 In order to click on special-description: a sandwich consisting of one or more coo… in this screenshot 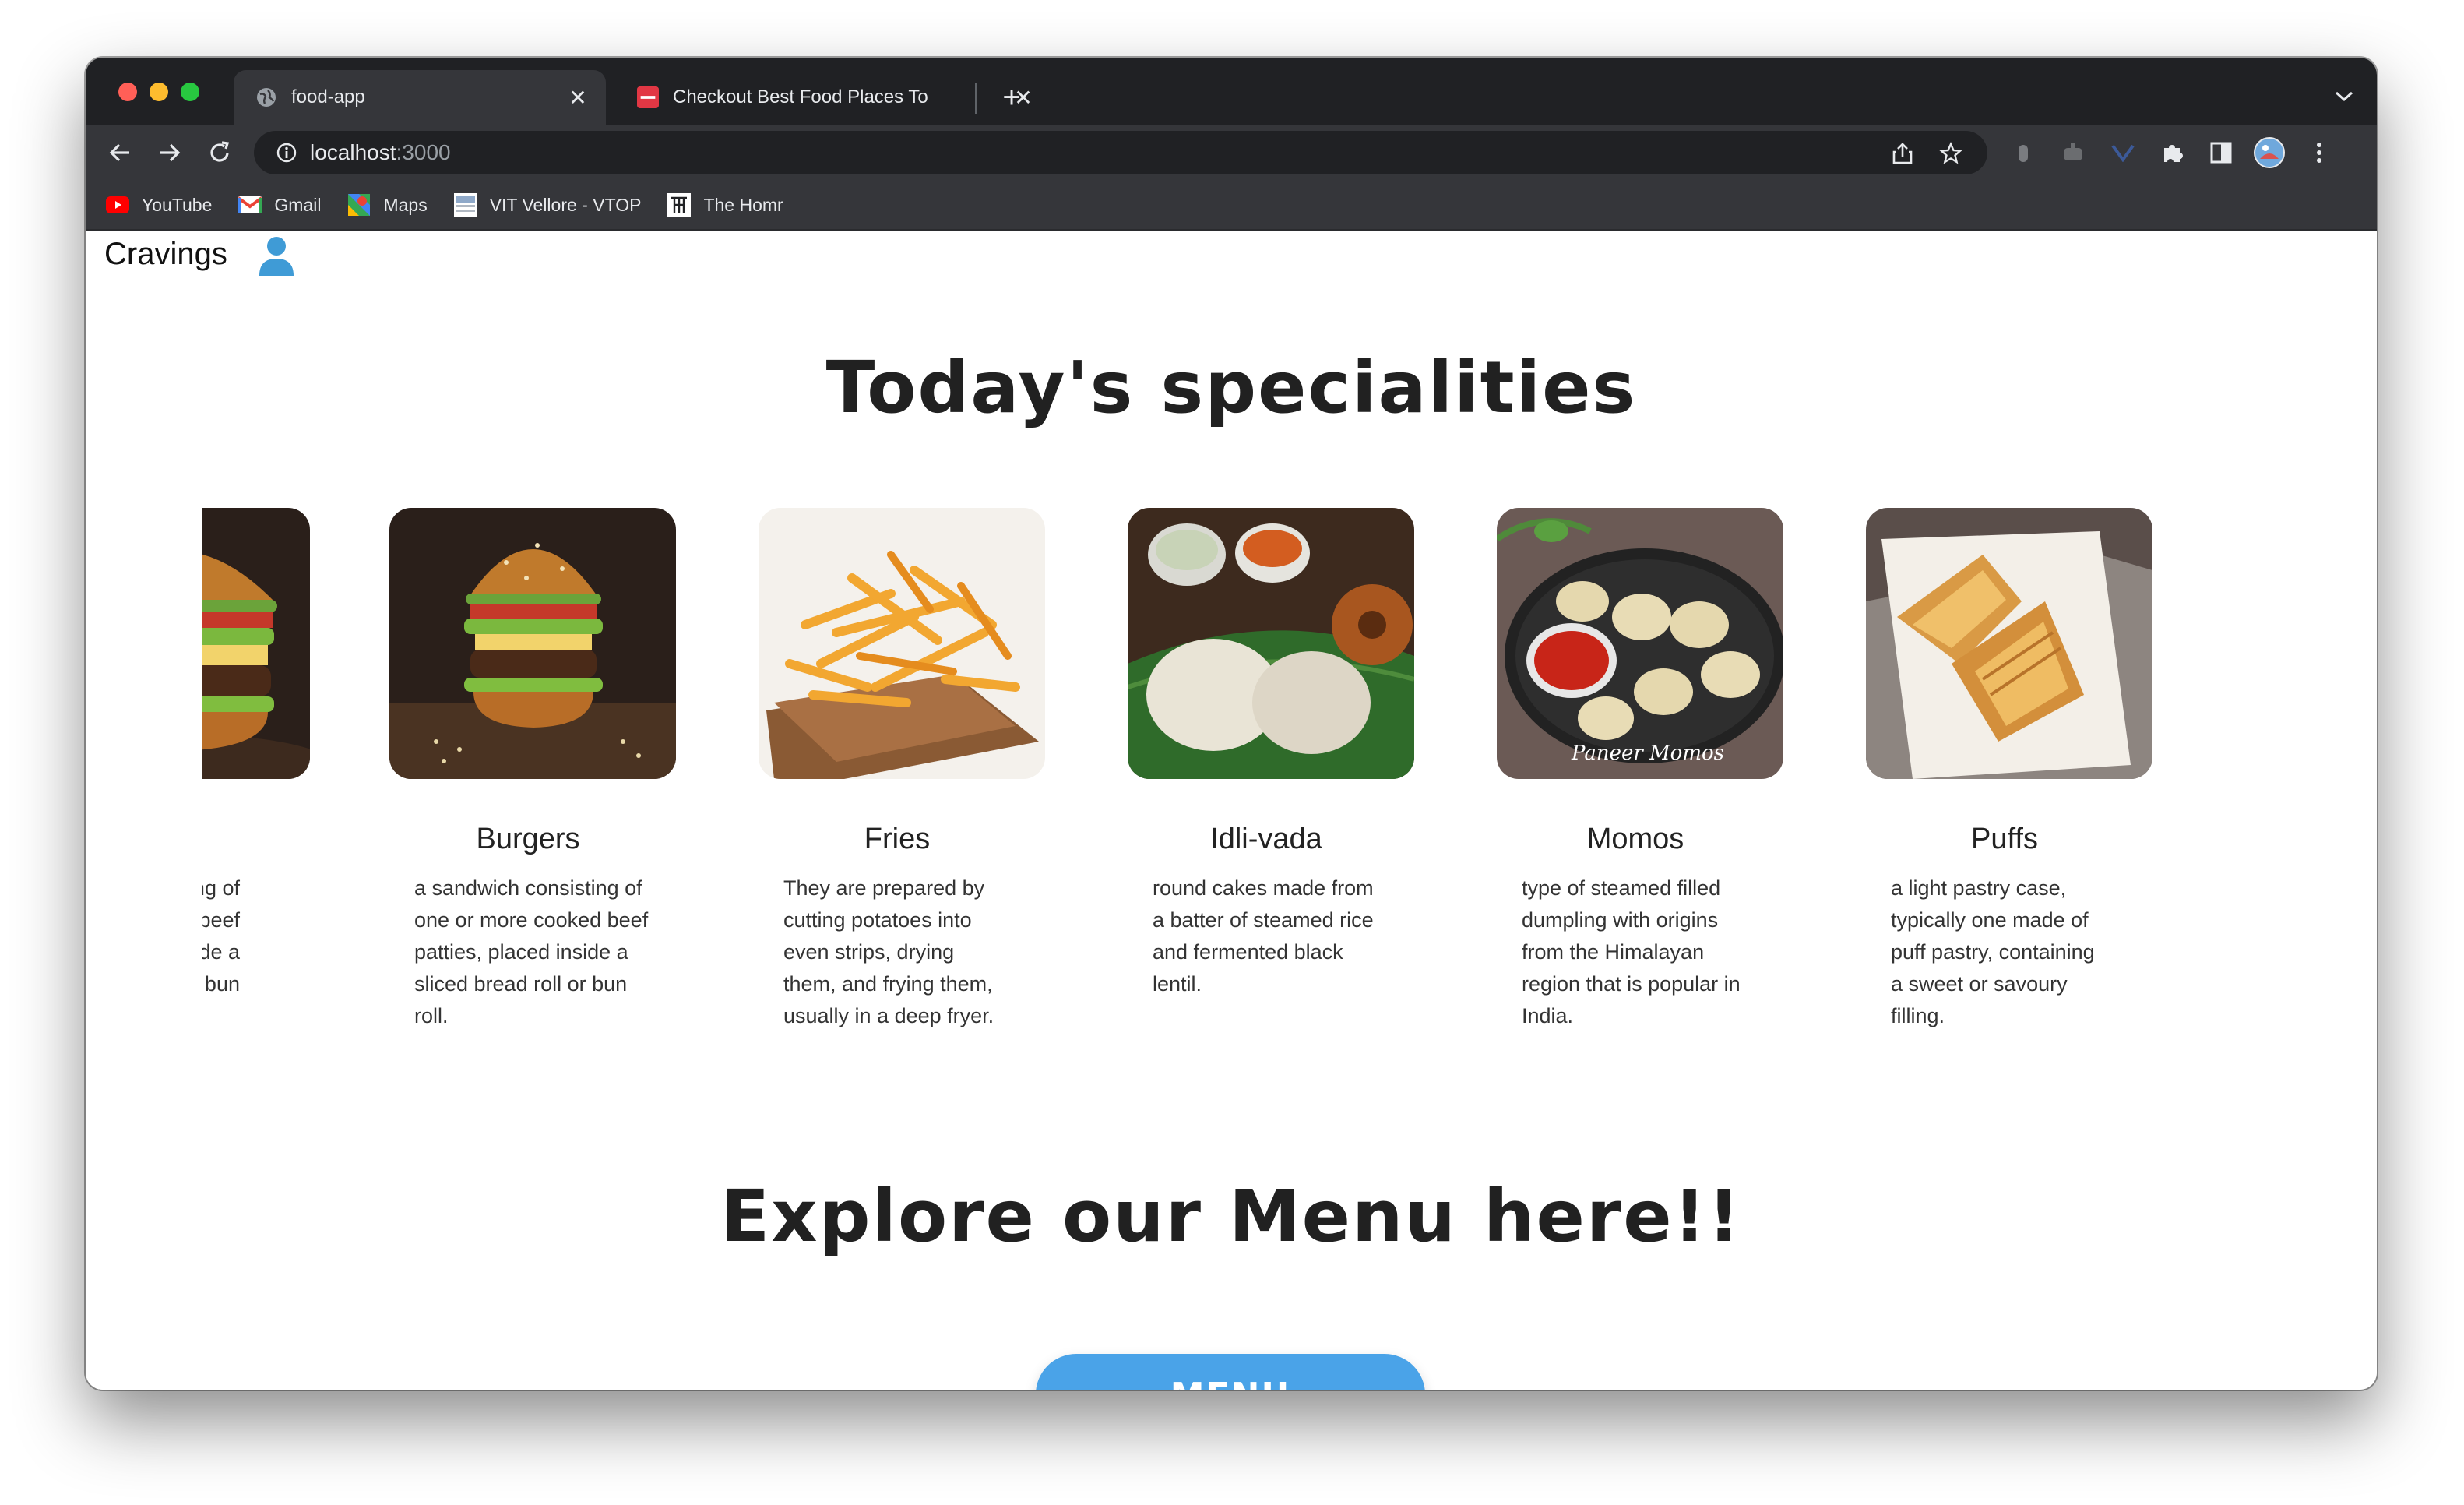, I will do `click(539, 952)`.